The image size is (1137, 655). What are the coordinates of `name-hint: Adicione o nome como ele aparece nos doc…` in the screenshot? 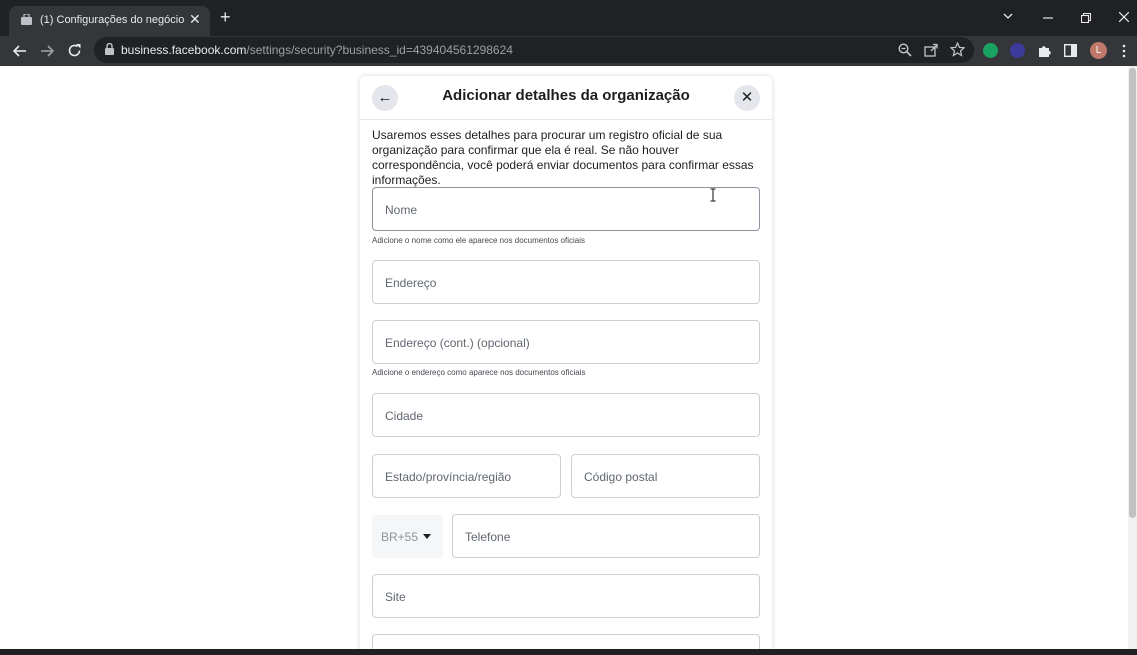 It's located at (479, 240).